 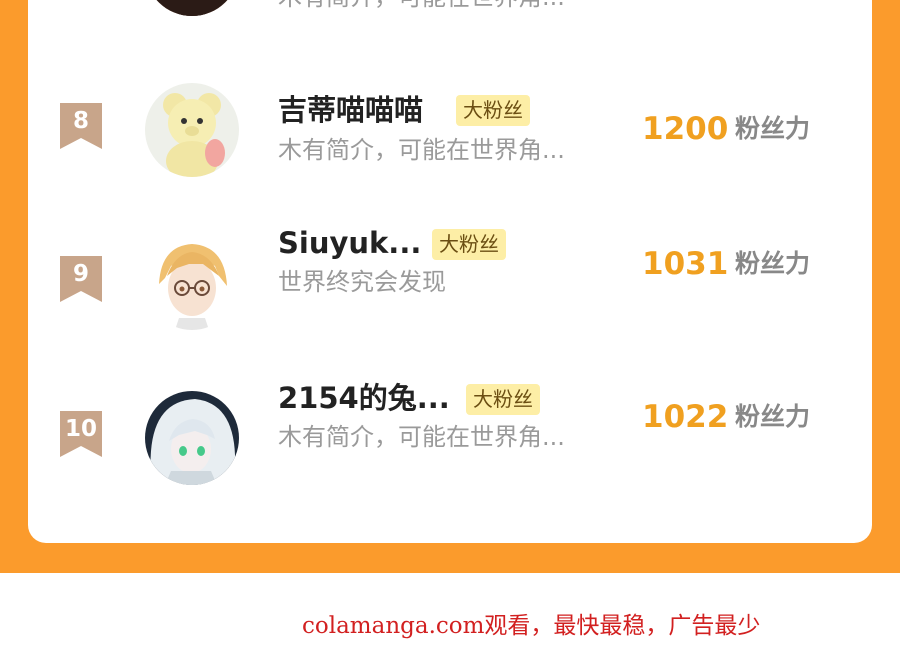 I want to click on user-name: 吉蒂喵喵喵, so click(x=350, y=110).